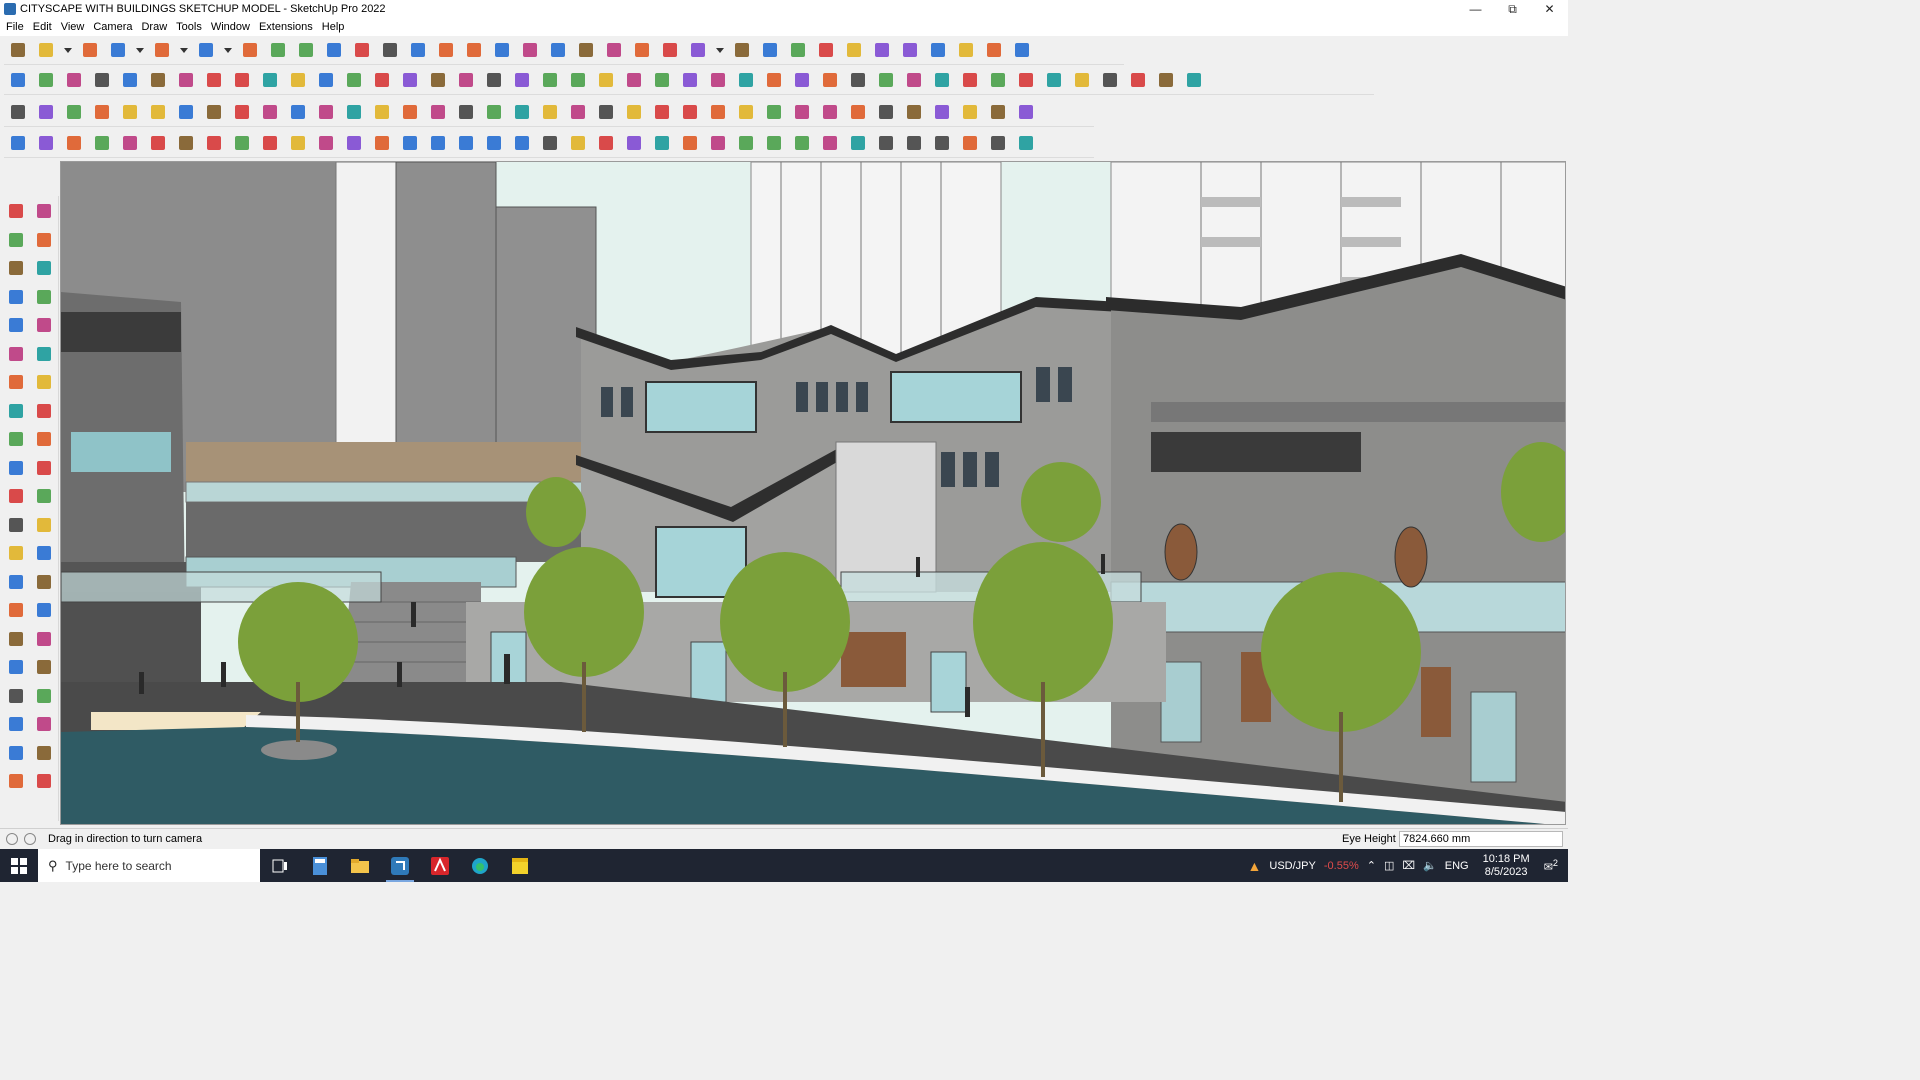 This screenshot has width=1920, height=1080. I want to click on red-plane-button, so click(130, 112).